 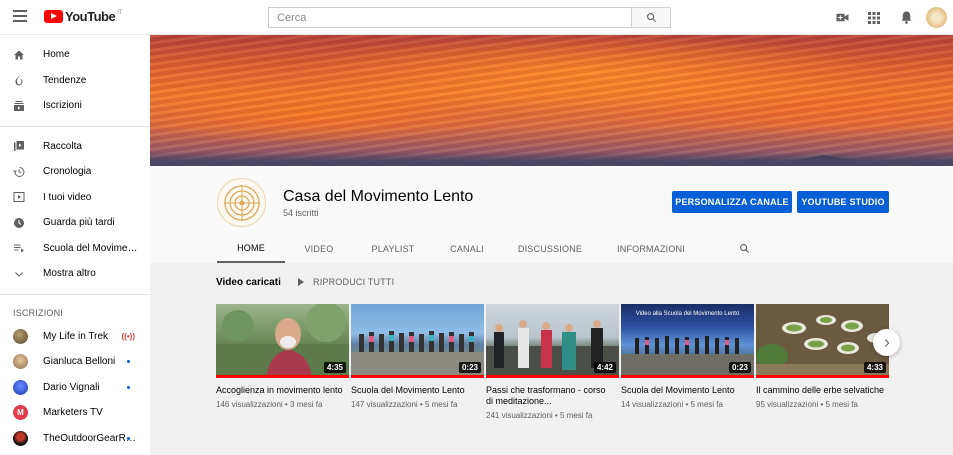 I want to click on search-icon, so click(x=744, y=249).